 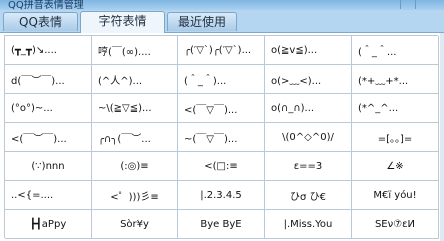 I want to click on emoticon-cell: ひσ ひ€, so click(x=308, y=195).